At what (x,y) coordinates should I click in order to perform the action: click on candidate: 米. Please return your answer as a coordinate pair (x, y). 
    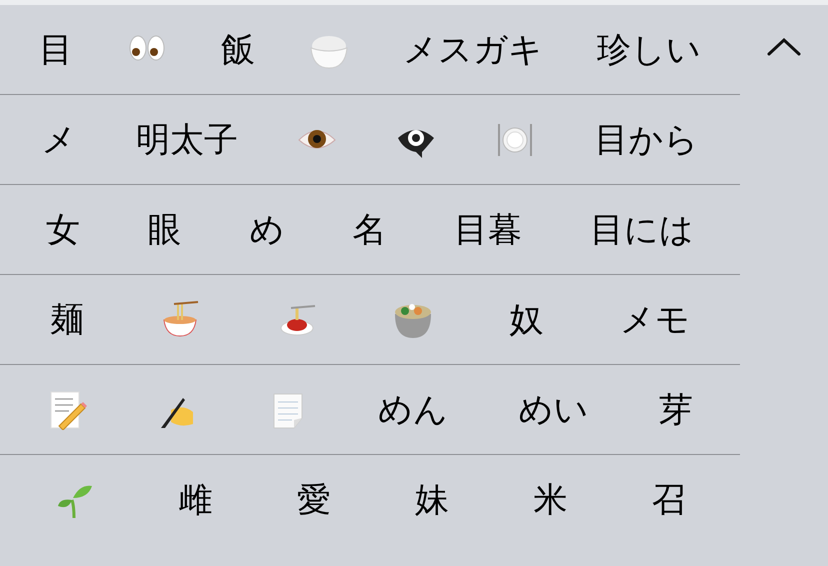
    Looking at the image, I should click on (550, 500).